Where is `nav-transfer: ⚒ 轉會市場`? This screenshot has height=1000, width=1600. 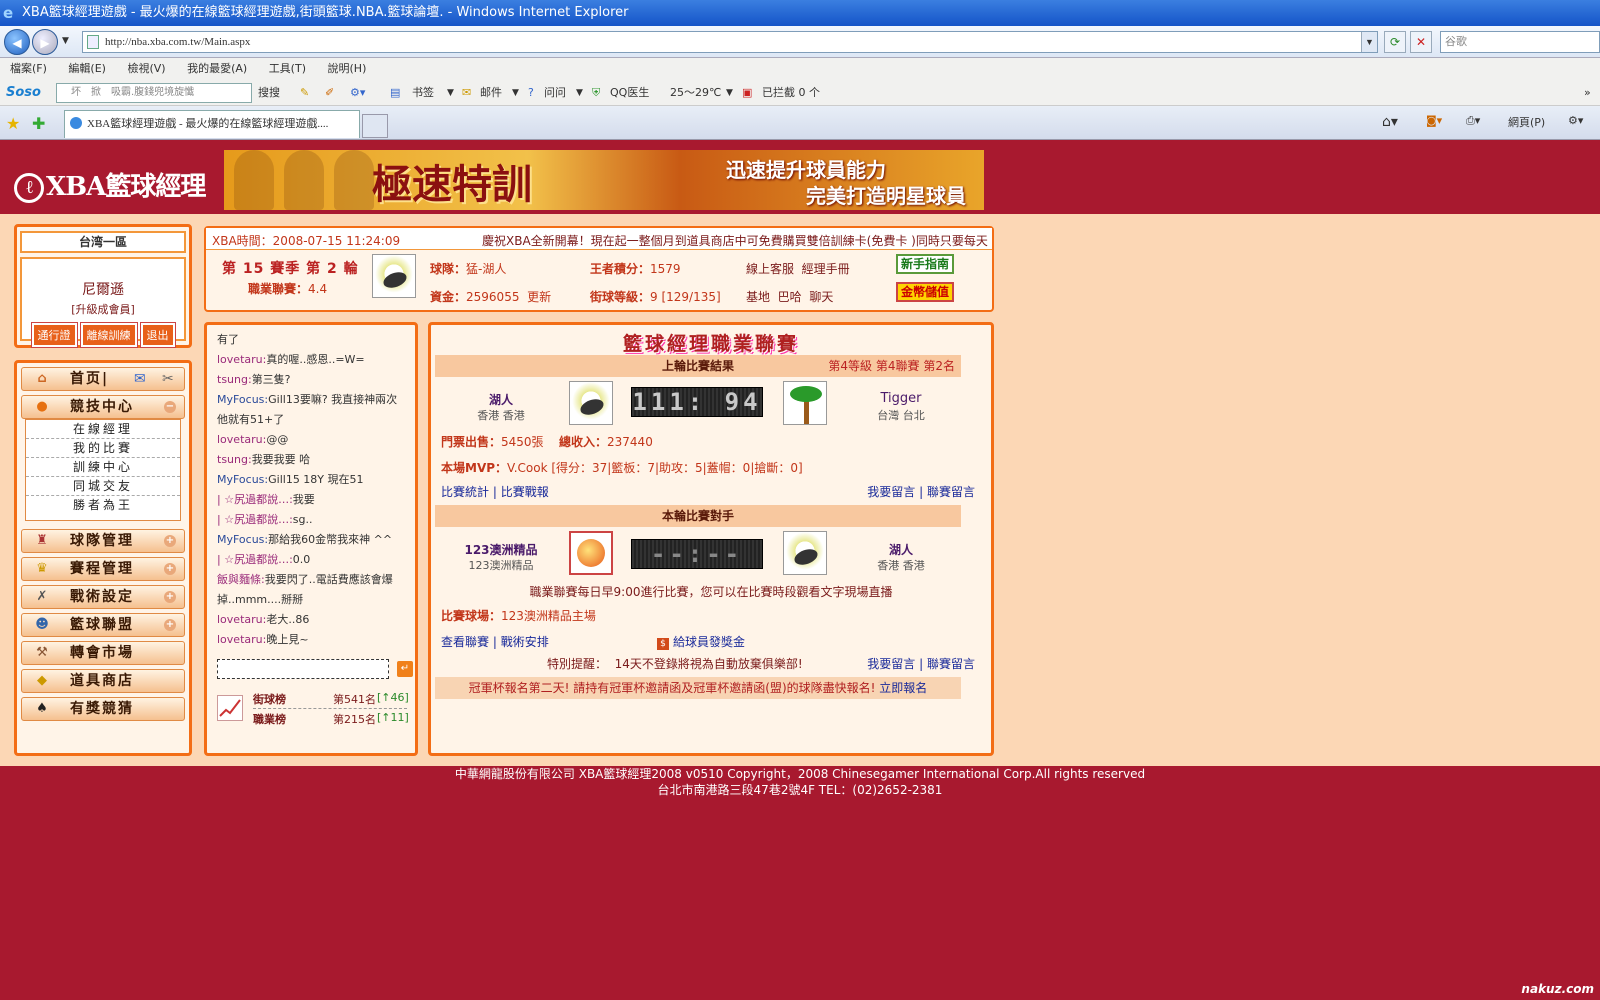 nav-transfer: ⚒ 轉會市場 is located at coordinates (103, 653).